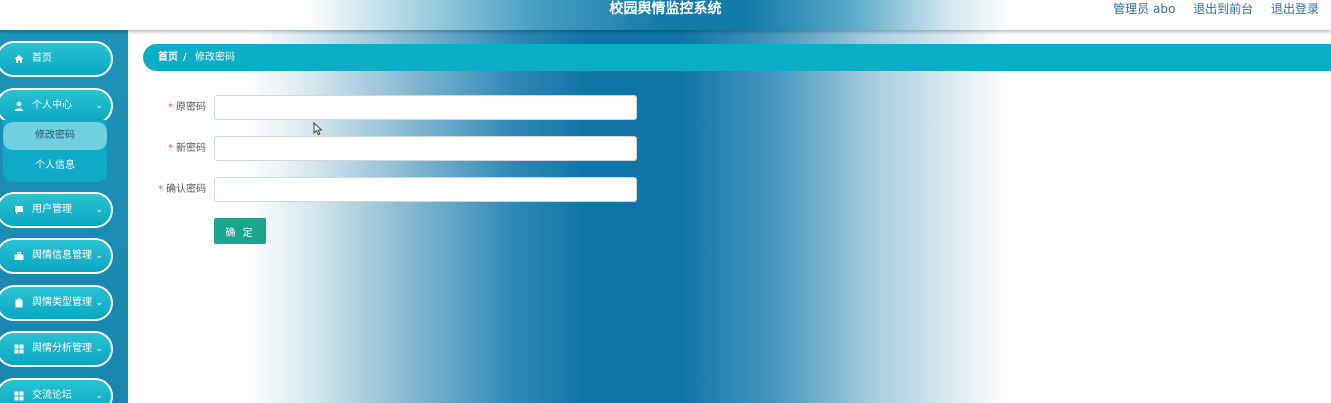  I want to click on breadcrumb: 首页 / 修改密码, so click(737, 57).